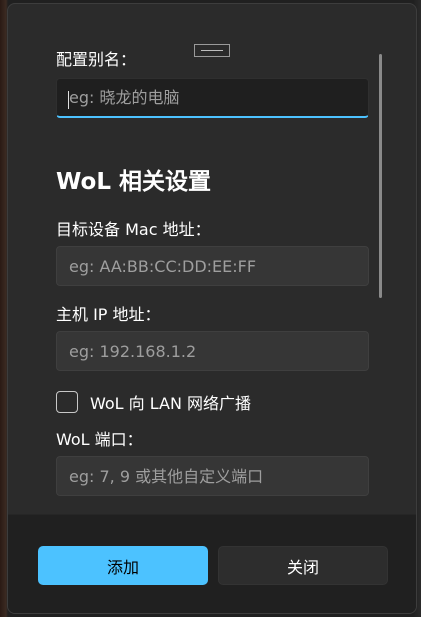 The width and height of the screenshot is (421, 617). What do you see at coordinates (212, 98) in the screenshot?
I see `alias-input` at bounding box center [212, 98].